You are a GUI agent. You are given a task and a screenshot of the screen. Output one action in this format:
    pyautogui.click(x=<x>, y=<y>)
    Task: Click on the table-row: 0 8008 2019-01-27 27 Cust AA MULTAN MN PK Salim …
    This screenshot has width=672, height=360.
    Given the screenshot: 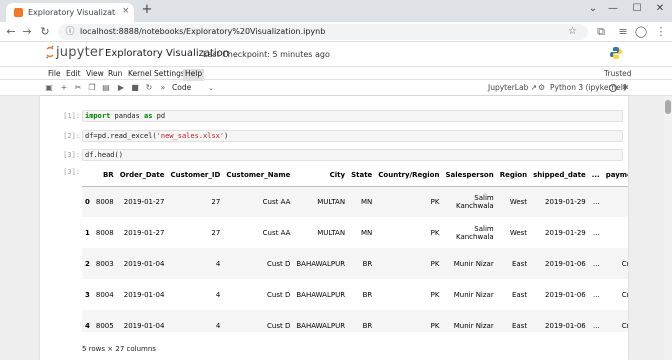 What is the action you would take?
    pyautogui.click(x=355, y=201)
    